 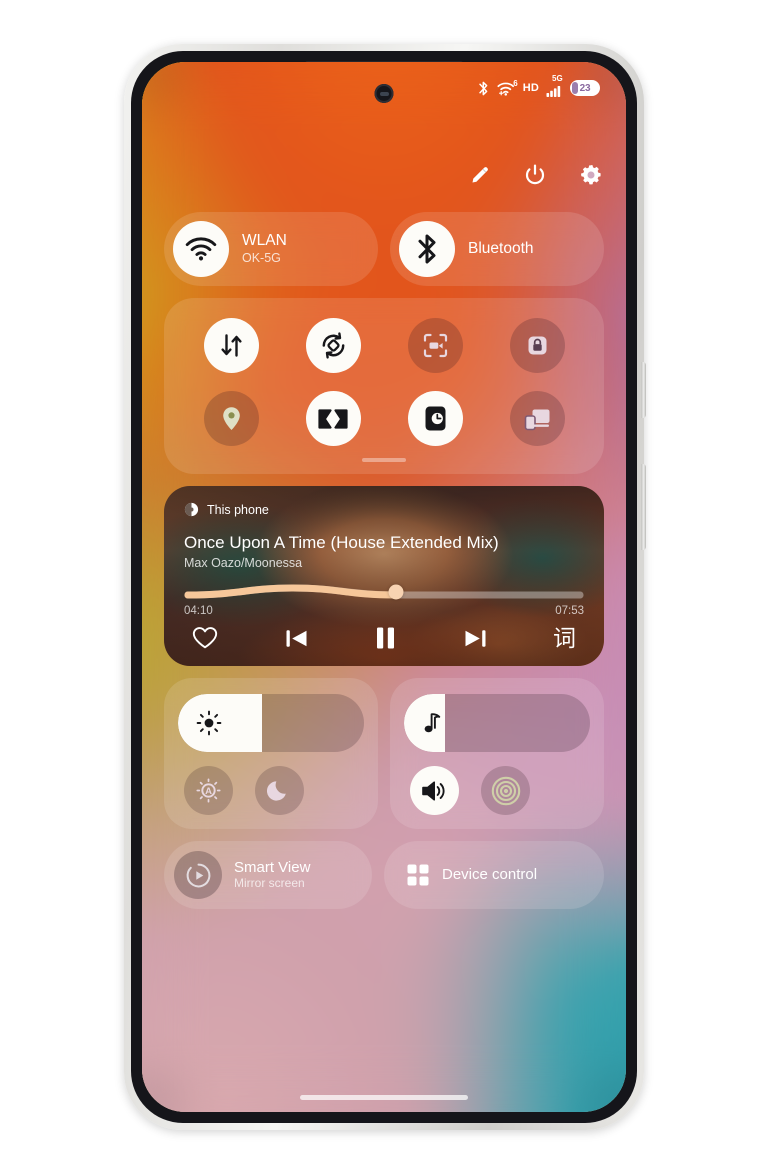 I want to click on settings-icon, so click(x=591, y=175).